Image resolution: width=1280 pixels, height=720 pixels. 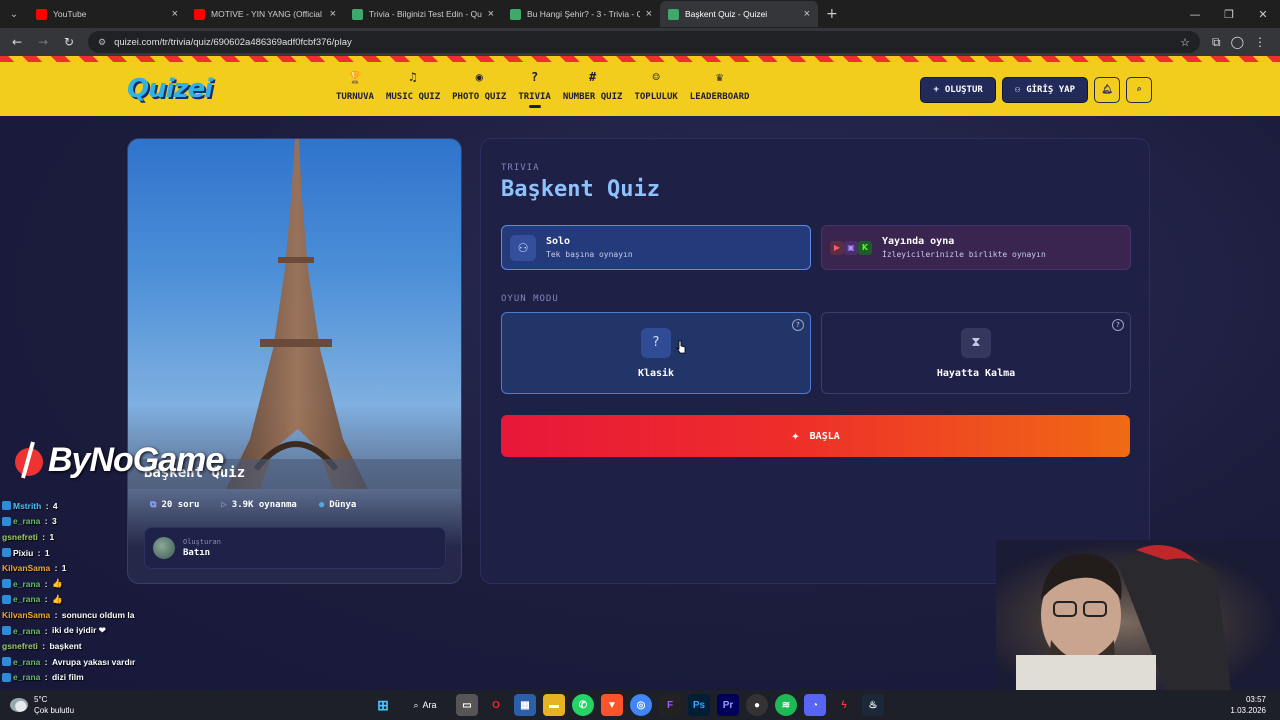 What do you see at coordinates (295, 548) in the screenshot?
I see `creator-box: Oluşturan Batın` at bounding box center [295, 548].